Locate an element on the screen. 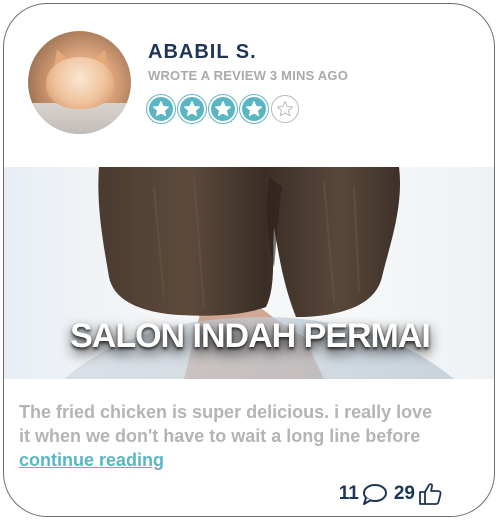 This screenshot has width=500, height=522. reviewer-name: ABABIL S. is located at coordinates (202, 52).